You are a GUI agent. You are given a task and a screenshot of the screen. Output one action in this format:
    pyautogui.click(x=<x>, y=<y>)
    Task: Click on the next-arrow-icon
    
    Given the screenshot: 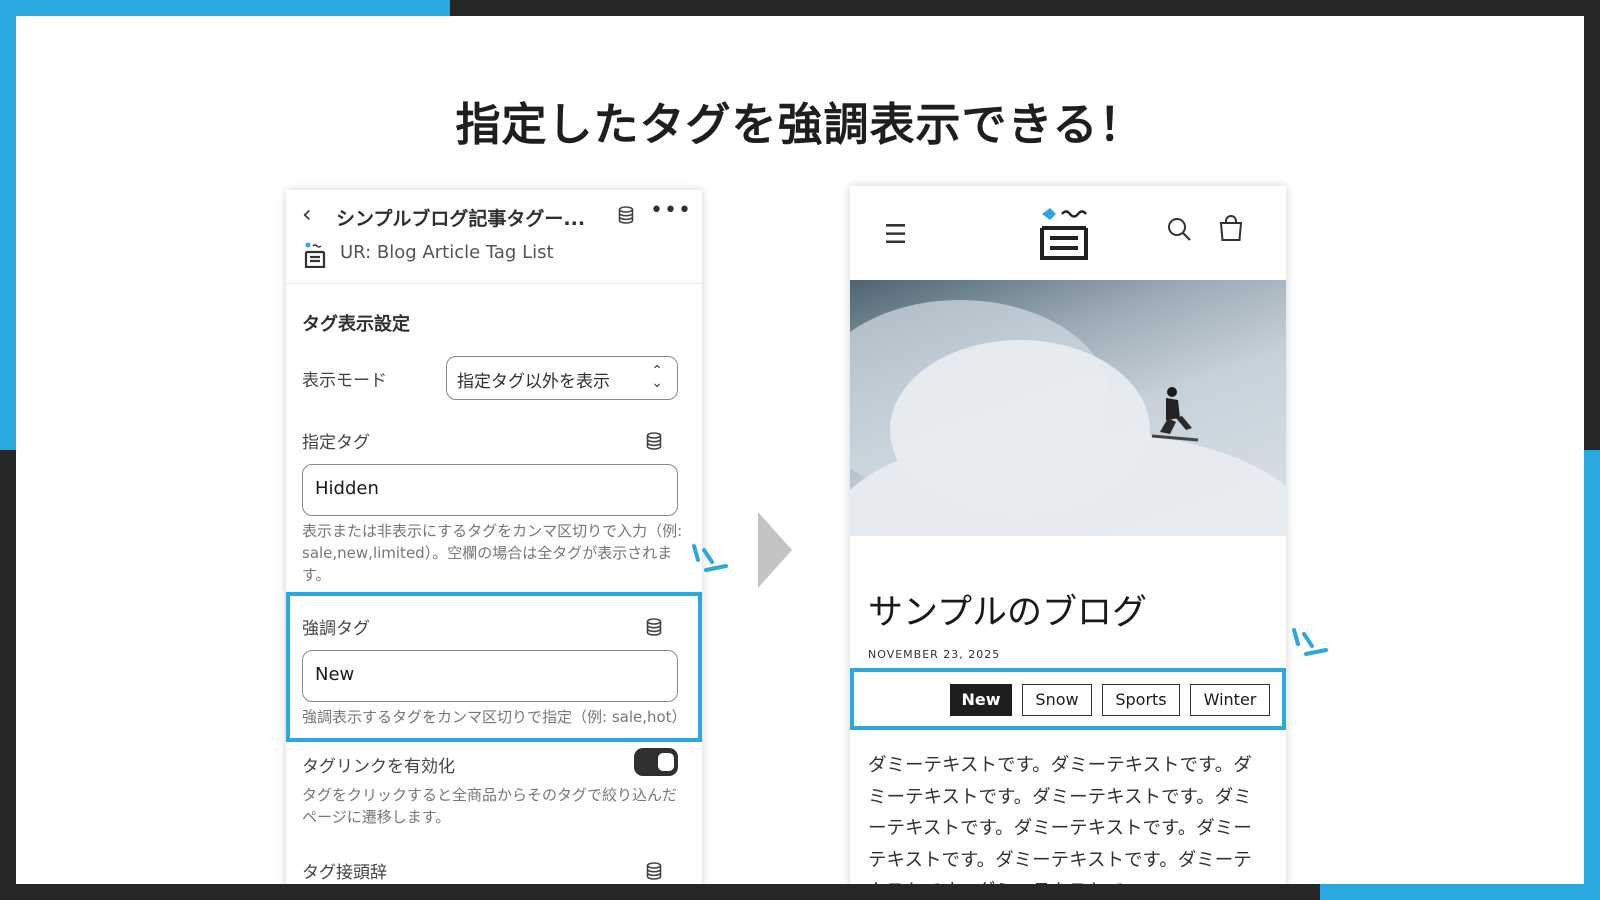 What is the action you would take?
    pyautogui.click(x=775, y=550)
    